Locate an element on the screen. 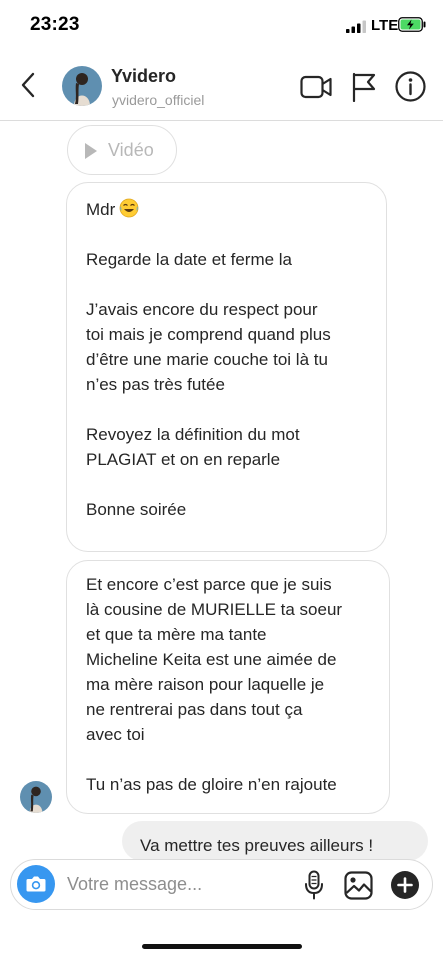 This screenshot has height=960, width=443. camera-button is located at coordinates (36, 884).